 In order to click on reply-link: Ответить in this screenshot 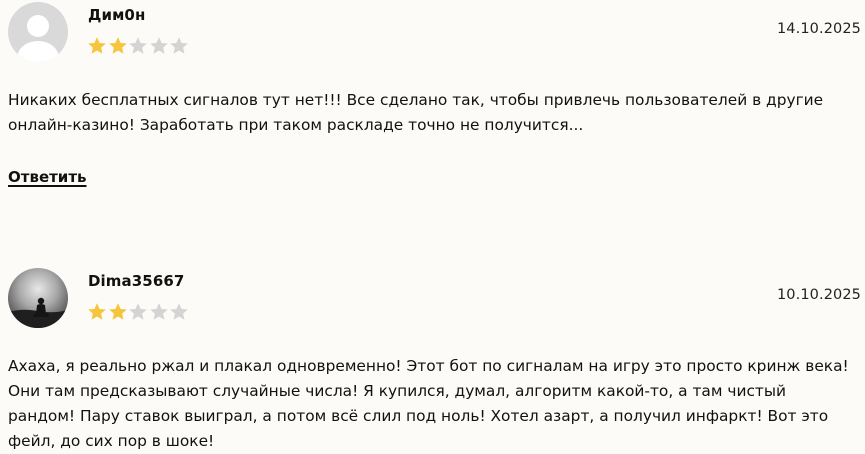, I will do `click(47, 177)`.